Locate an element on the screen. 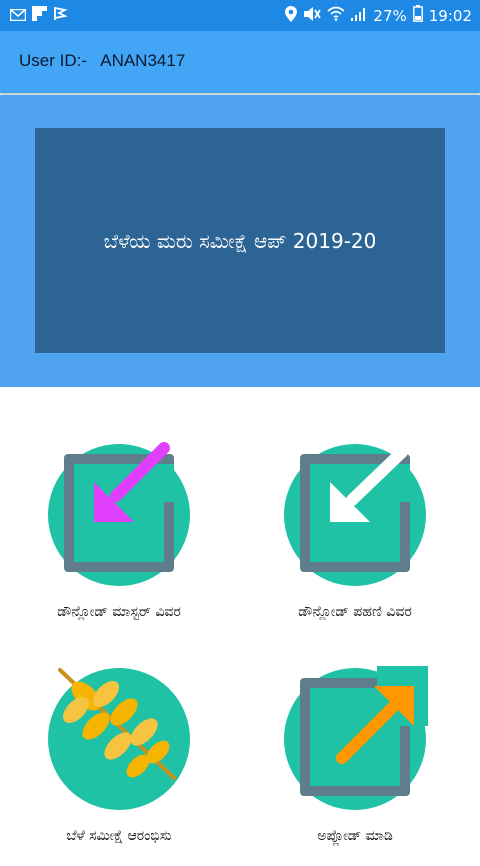 Image resolution: width=480 pixels, height=866 pixels. notification-icons is located at coordinates (38, 15).